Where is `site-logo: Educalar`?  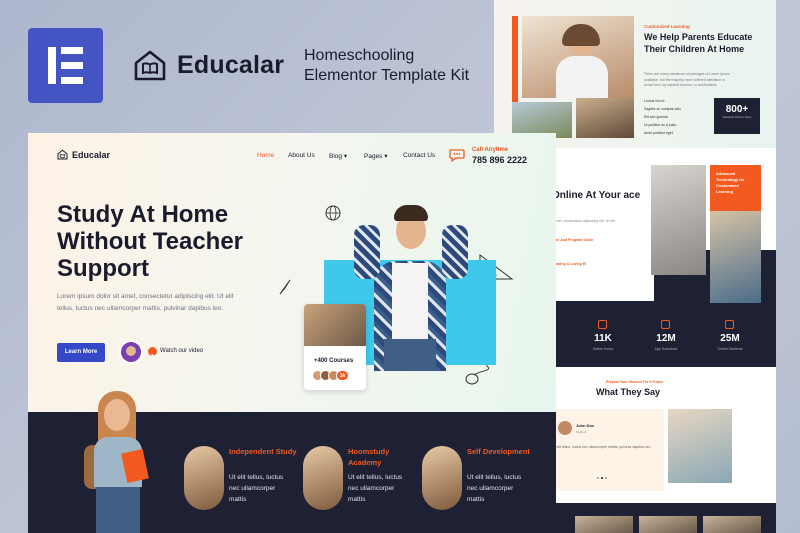 site-logo: Educalar is located at coordinates (83, 154).